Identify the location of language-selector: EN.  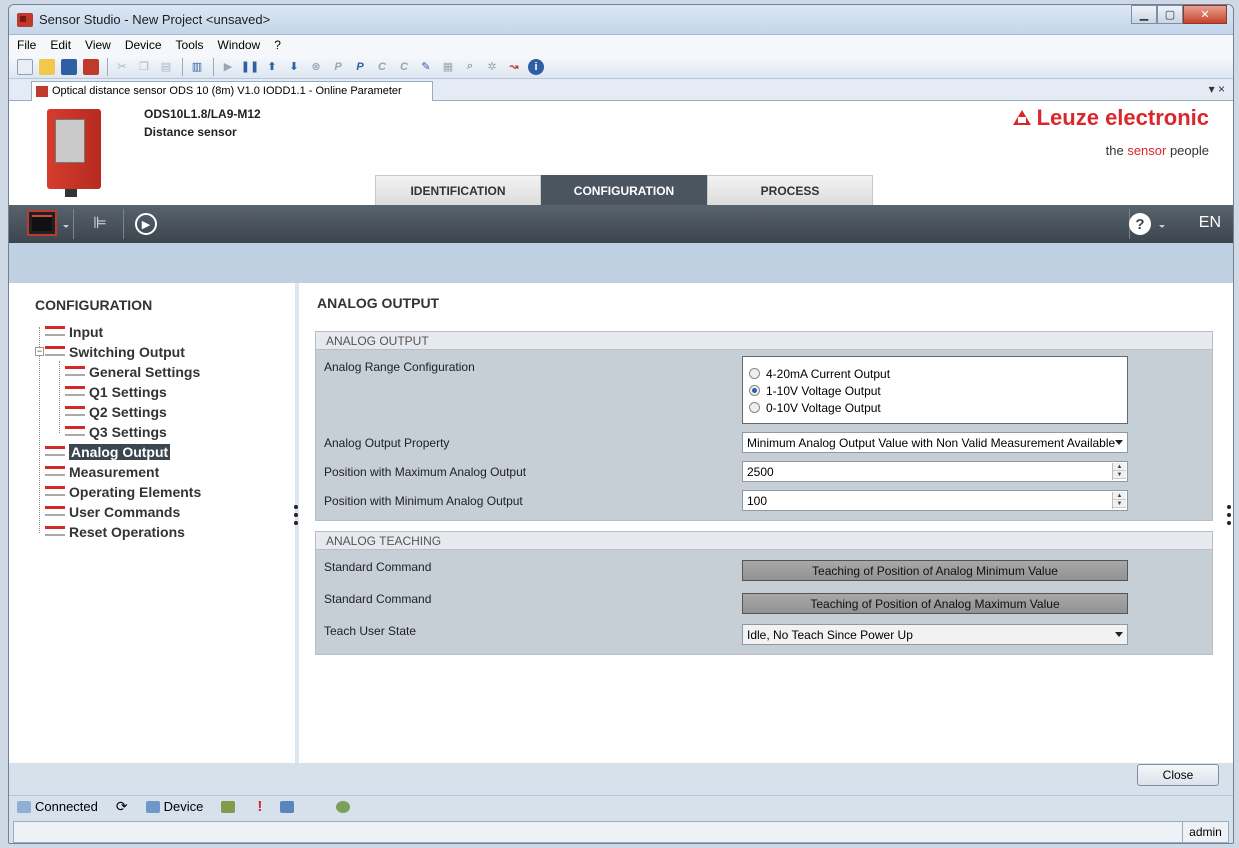
(1210, 223).